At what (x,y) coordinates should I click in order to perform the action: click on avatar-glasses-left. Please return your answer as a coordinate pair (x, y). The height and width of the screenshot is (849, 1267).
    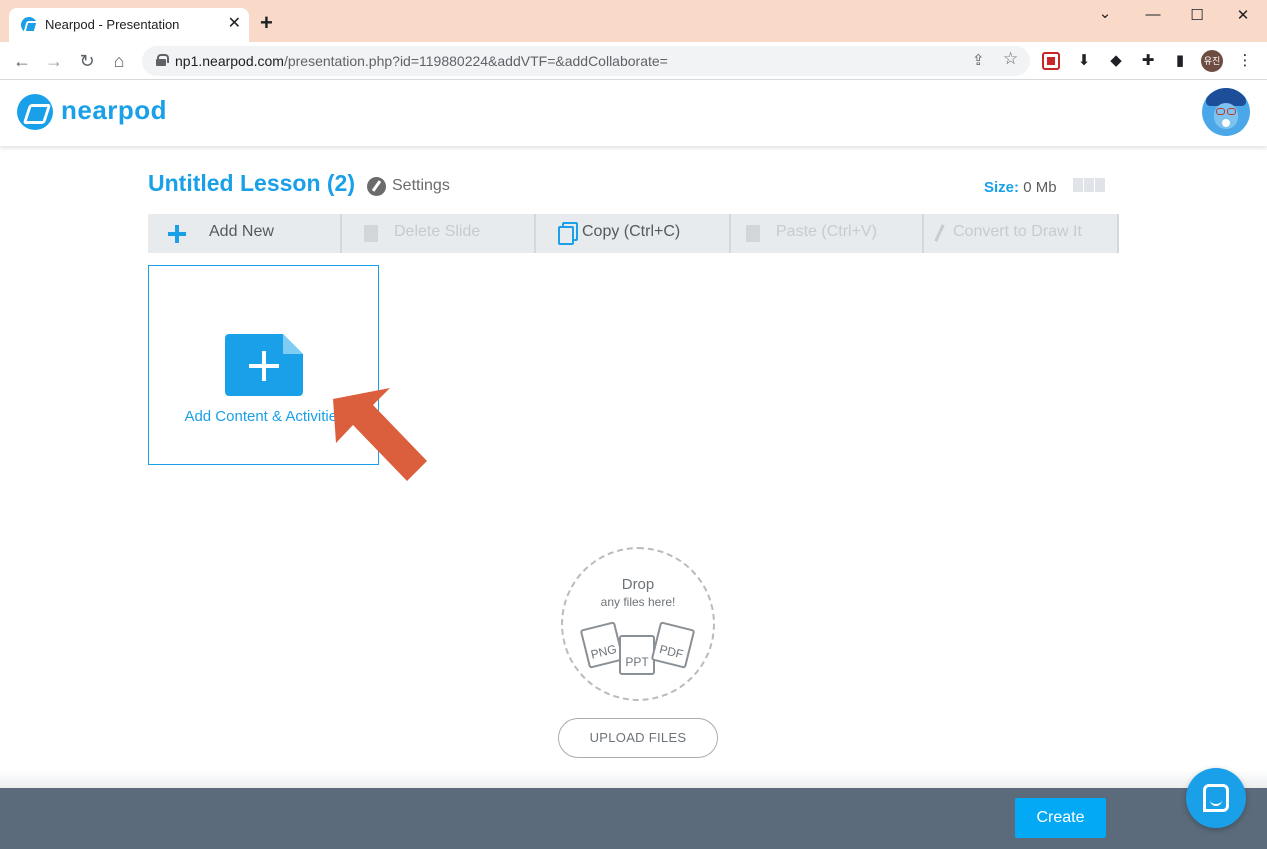
    Looking at the image, I should click on (1220, 111).